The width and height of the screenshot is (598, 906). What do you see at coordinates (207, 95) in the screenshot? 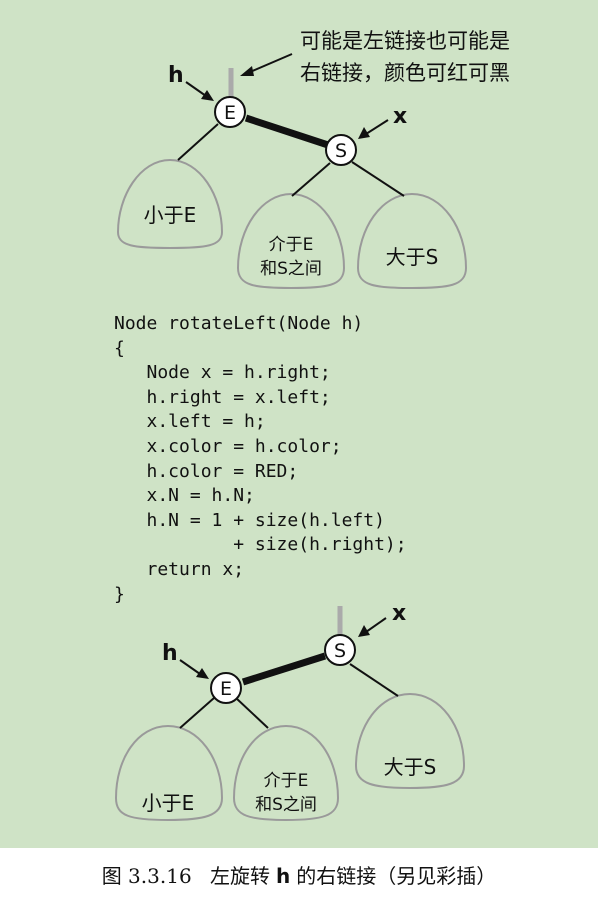
I see `pointer-h-arrow-head` at bounding box center [207, 95].